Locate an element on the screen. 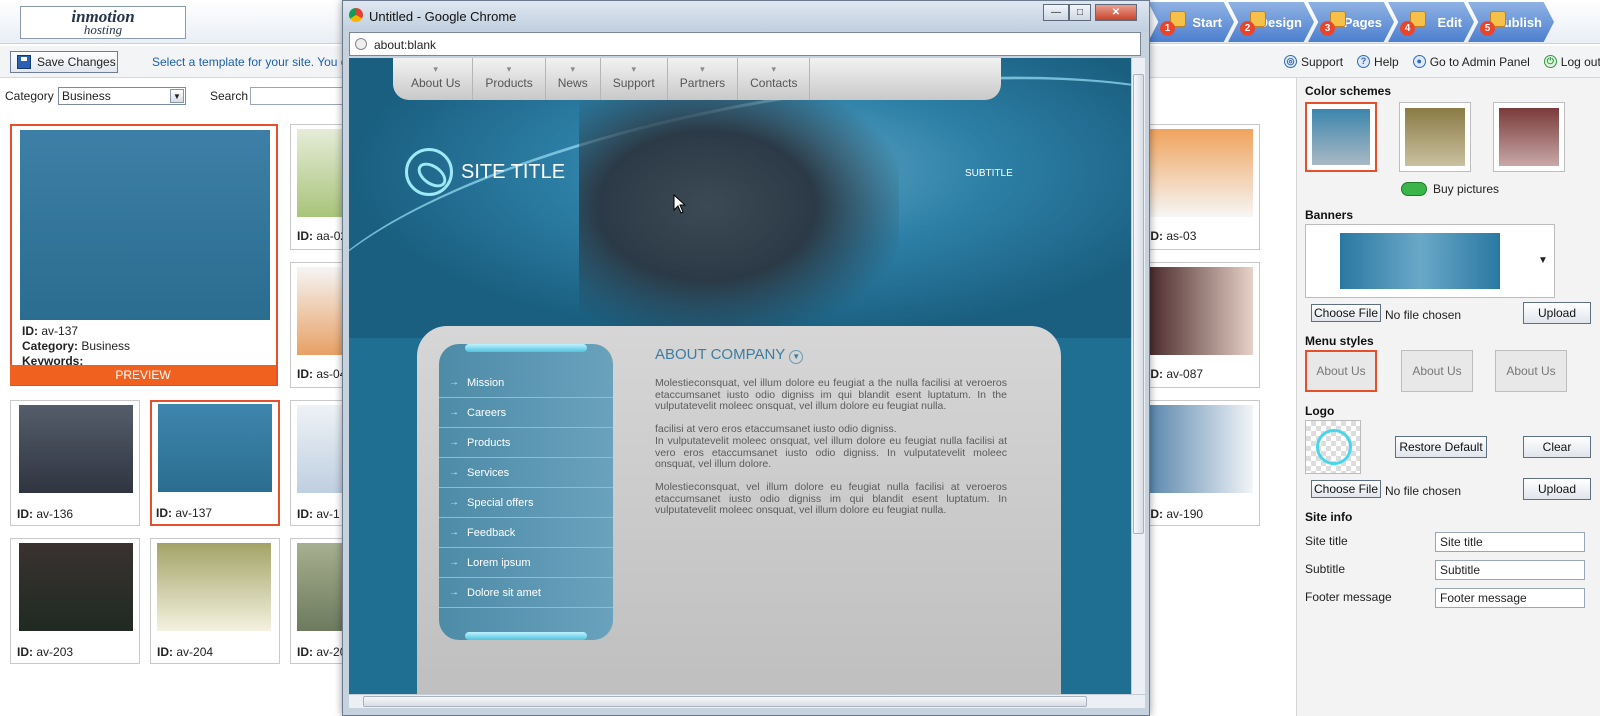 The image size is (1600, 716). color-scheme-maroon is located at coordinates (1529, 137).